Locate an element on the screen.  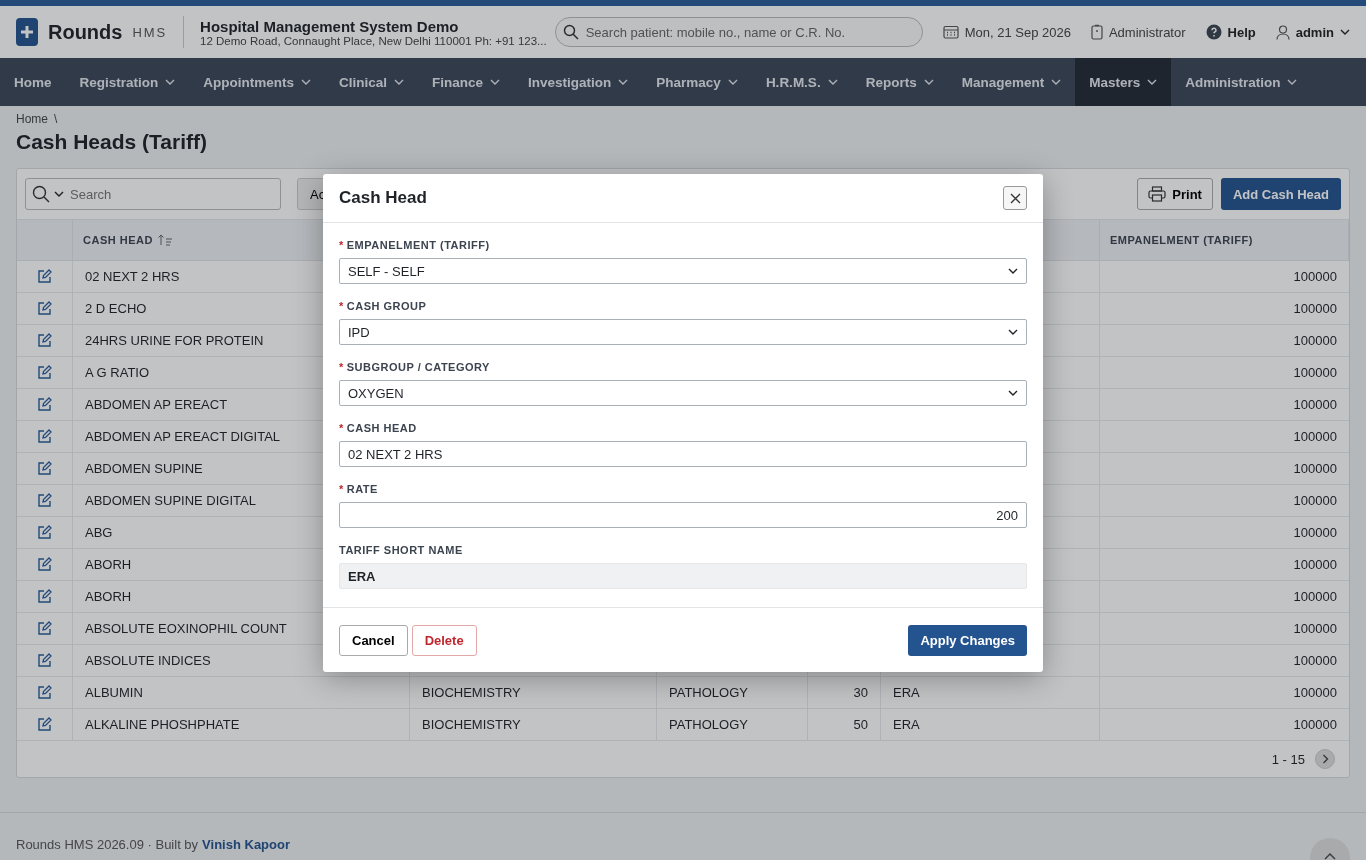
cancel-button: Cancel is located at coordinates (373, 640).